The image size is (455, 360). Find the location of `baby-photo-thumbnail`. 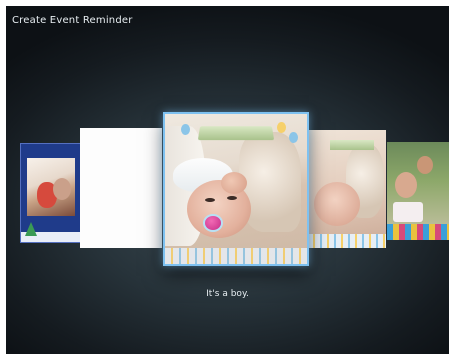

baby-photo-thumbnail is located at coordinates (337, 204).